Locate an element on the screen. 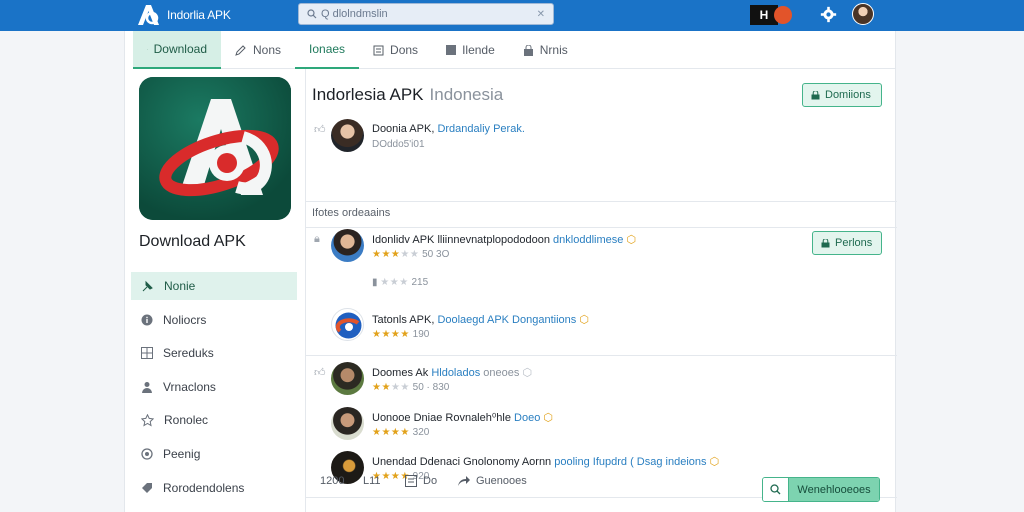  app-logo-icon is located at coordinates (215, 148).